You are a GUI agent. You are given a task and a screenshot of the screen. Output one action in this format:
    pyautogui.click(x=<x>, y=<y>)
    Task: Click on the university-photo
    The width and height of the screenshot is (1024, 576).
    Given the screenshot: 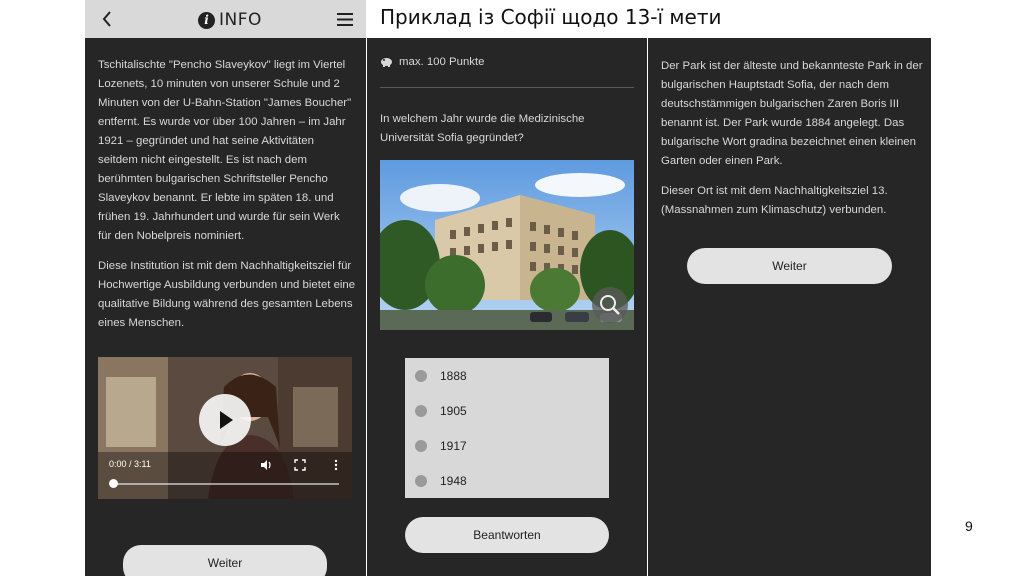 What is the action you would take?
    pyautogui.click(x=507, y=245)
    